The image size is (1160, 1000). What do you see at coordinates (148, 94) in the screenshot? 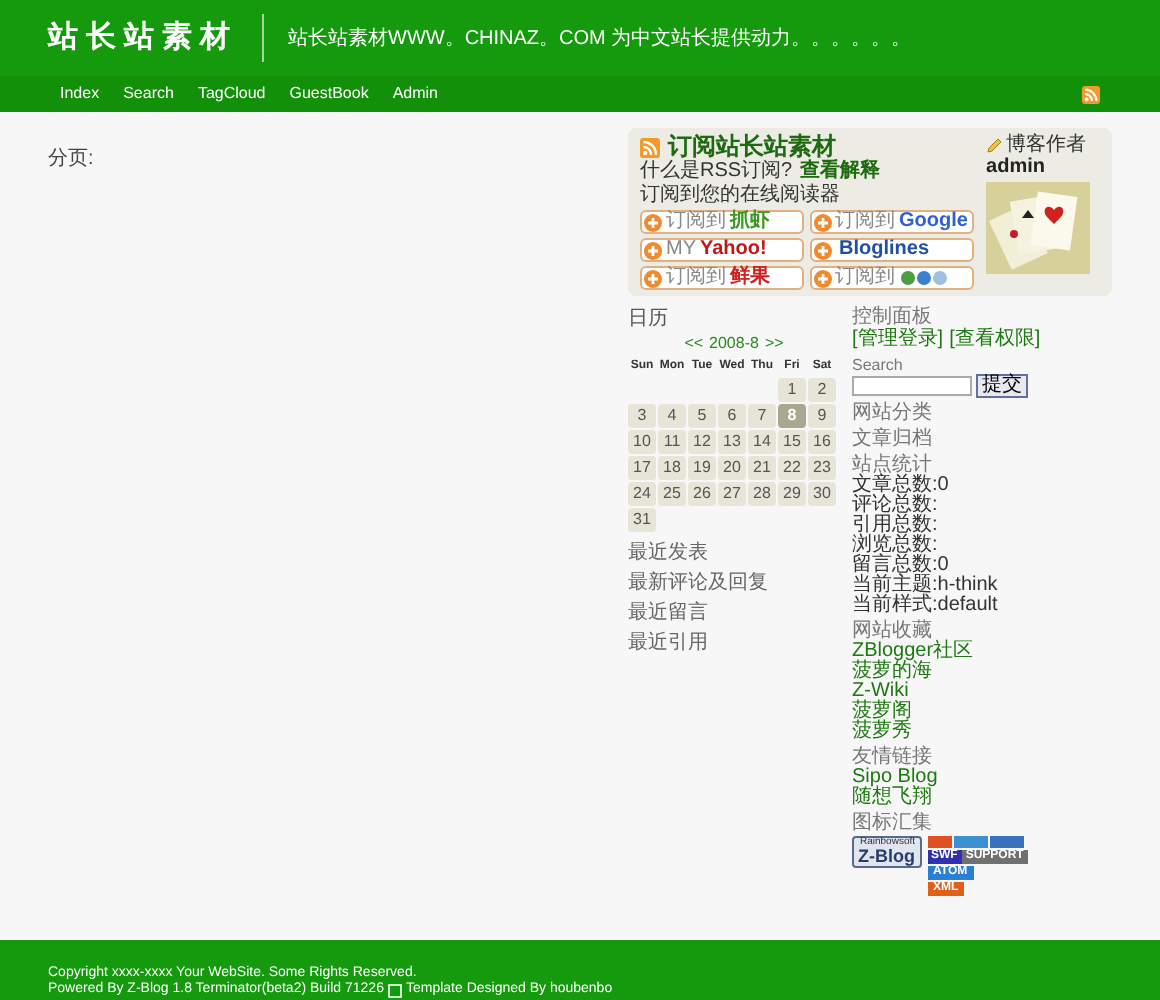
I see `nav-link: Search` at bounding box center [148, 94].